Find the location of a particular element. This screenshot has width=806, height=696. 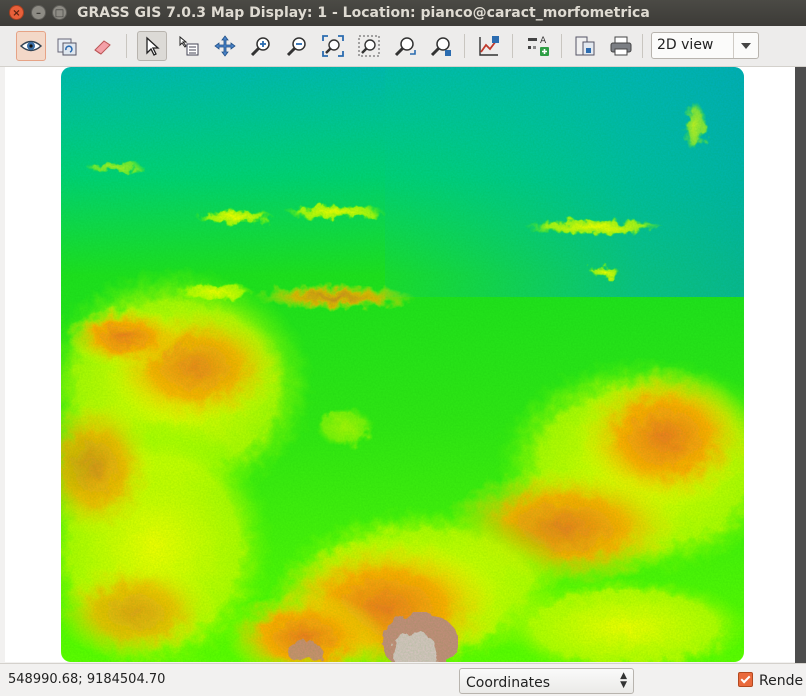

toolbar: A 2D view is located at coordinates (403, 46).